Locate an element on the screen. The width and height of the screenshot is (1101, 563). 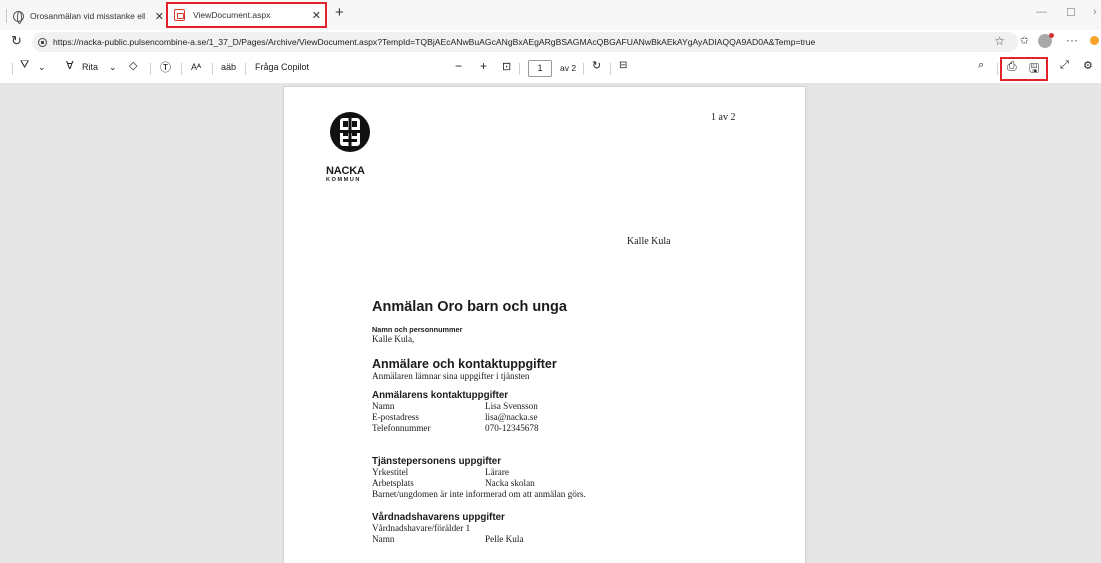
page-view-icon: ⊟ is located at coordinates (623, 65).